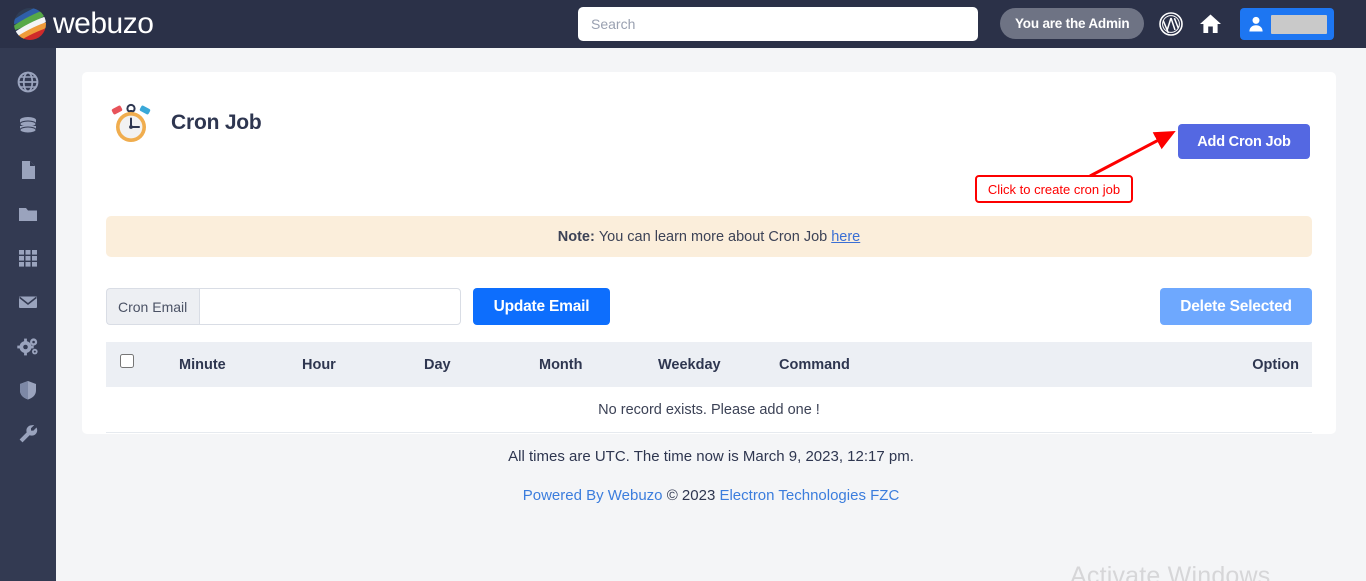 The height and width of the screenshot is (581, 1366). I want to click on select-all-checkbox-cell, so click(127, 363).